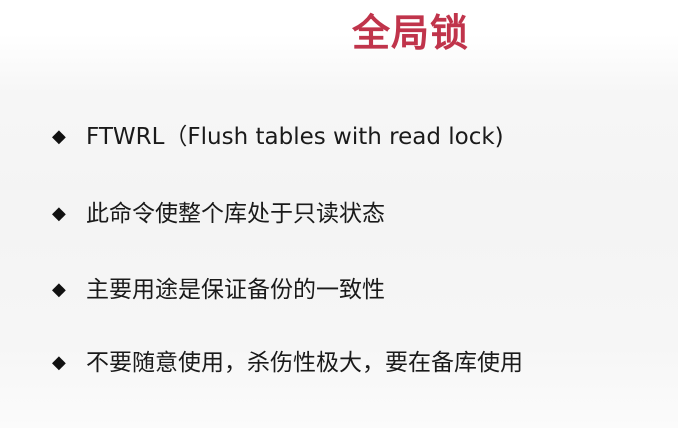 This screenshot has width=678, height=428. Describe the element at coordinates (235, 214) in the screenshot. I see `bullet-text: 此命令使整个库处于只读状态` at that location.